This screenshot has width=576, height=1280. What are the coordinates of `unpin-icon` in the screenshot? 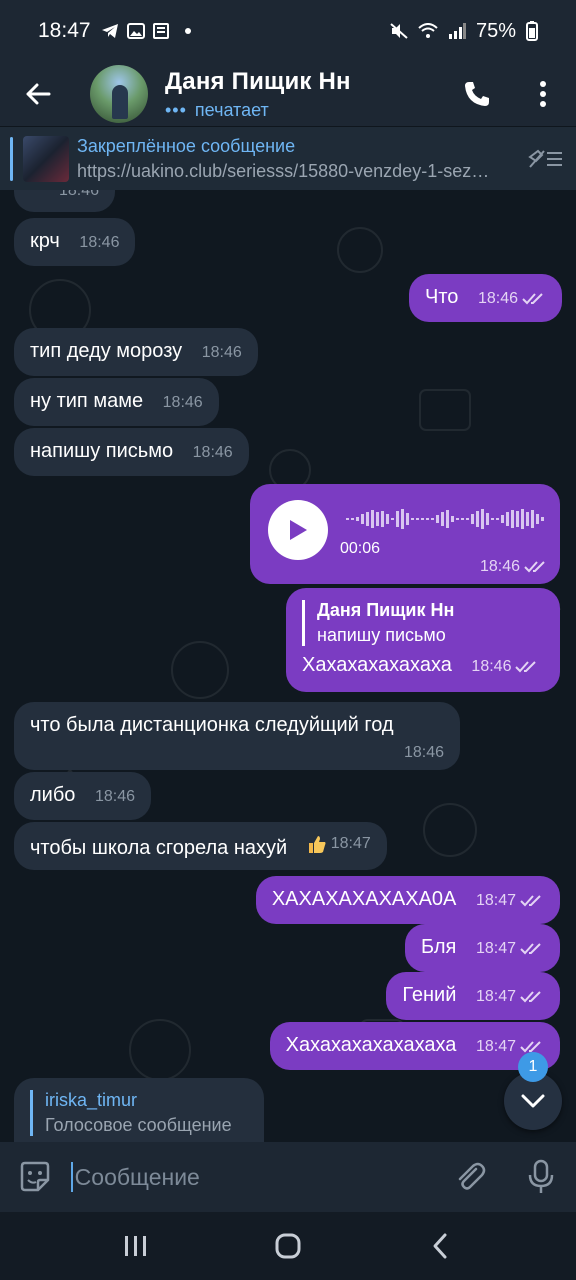 It's located at (545, 158).